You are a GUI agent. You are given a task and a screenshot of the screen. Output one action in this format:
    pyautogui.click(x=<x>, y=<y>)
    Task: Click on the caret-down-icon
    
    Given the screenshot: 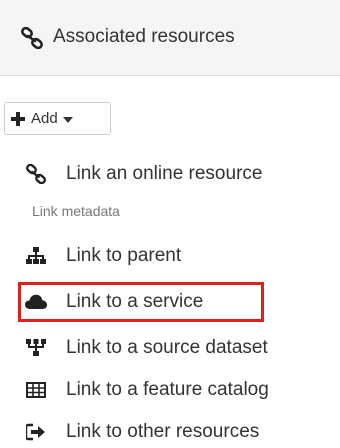 What is the action you would take?
    pyautogui.click(x=67, y=119)
    